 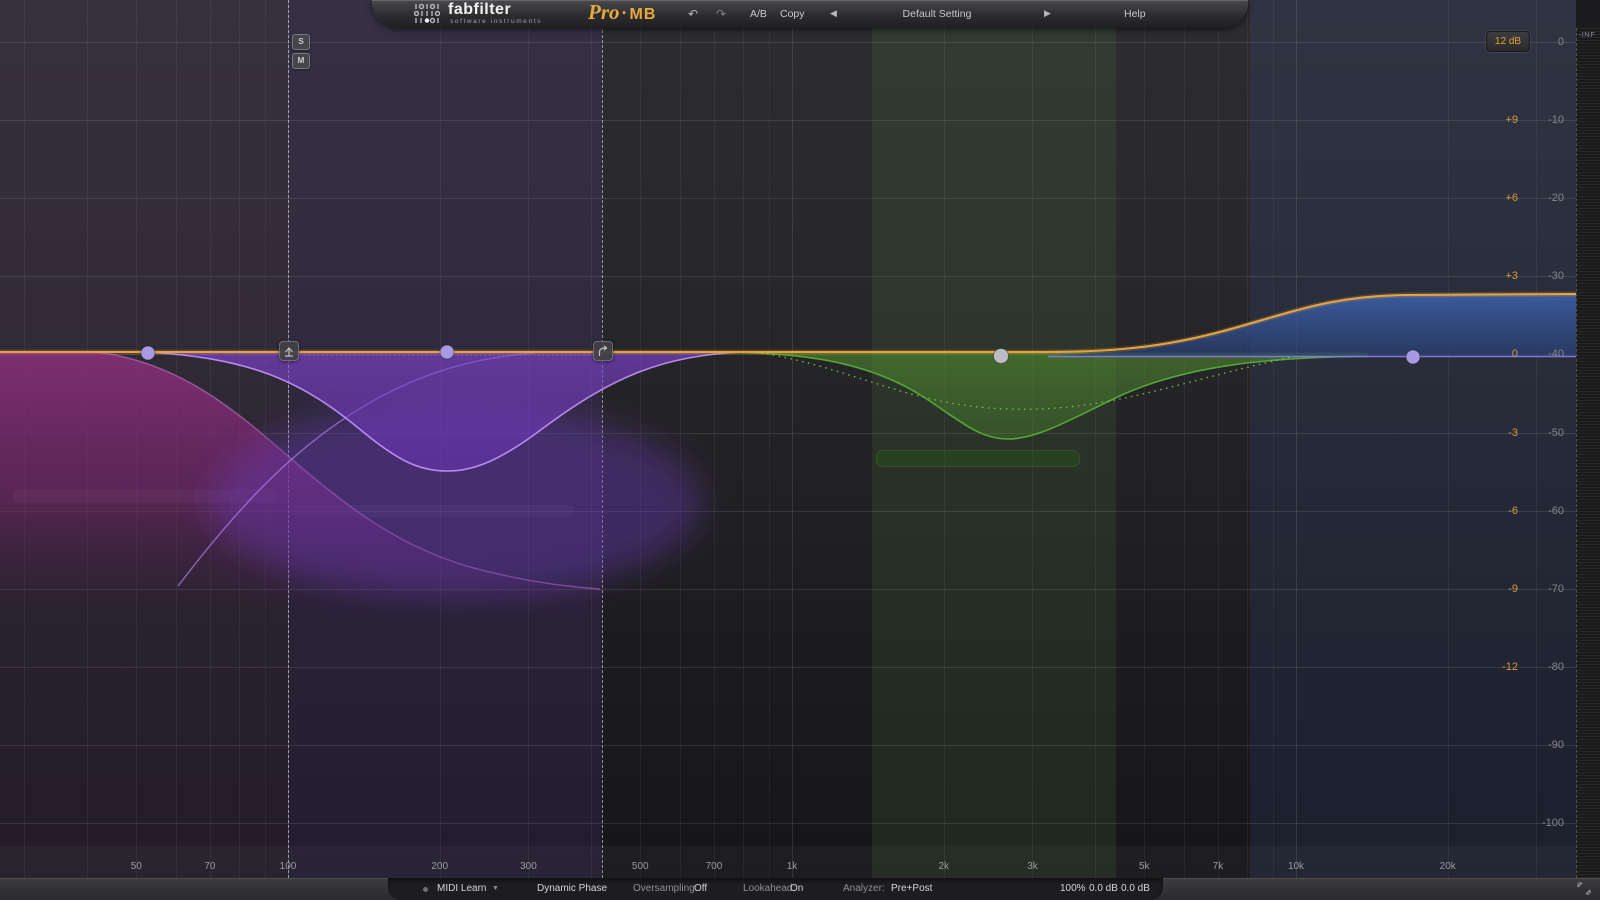 I want to click on oversampling-label: Oversampling:, so click(x=665, y=888).